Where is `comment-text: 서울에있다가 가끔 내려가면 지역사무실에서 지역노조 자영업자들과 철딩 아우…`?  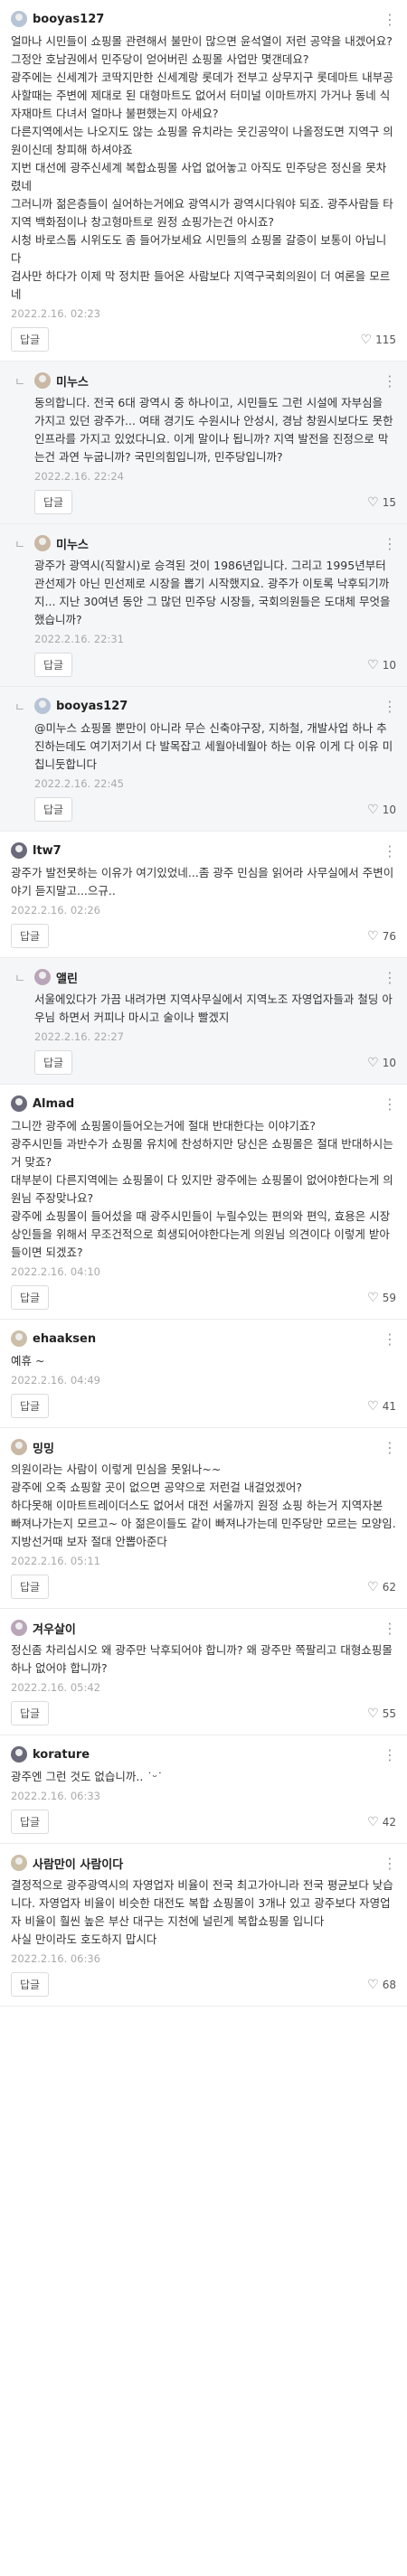 comment-text: 서울에있다가 가끔 내려가면 지역사무실에서 지역노조 자영업자들과 철딩 아우… is located at coordinates (213, 1008).